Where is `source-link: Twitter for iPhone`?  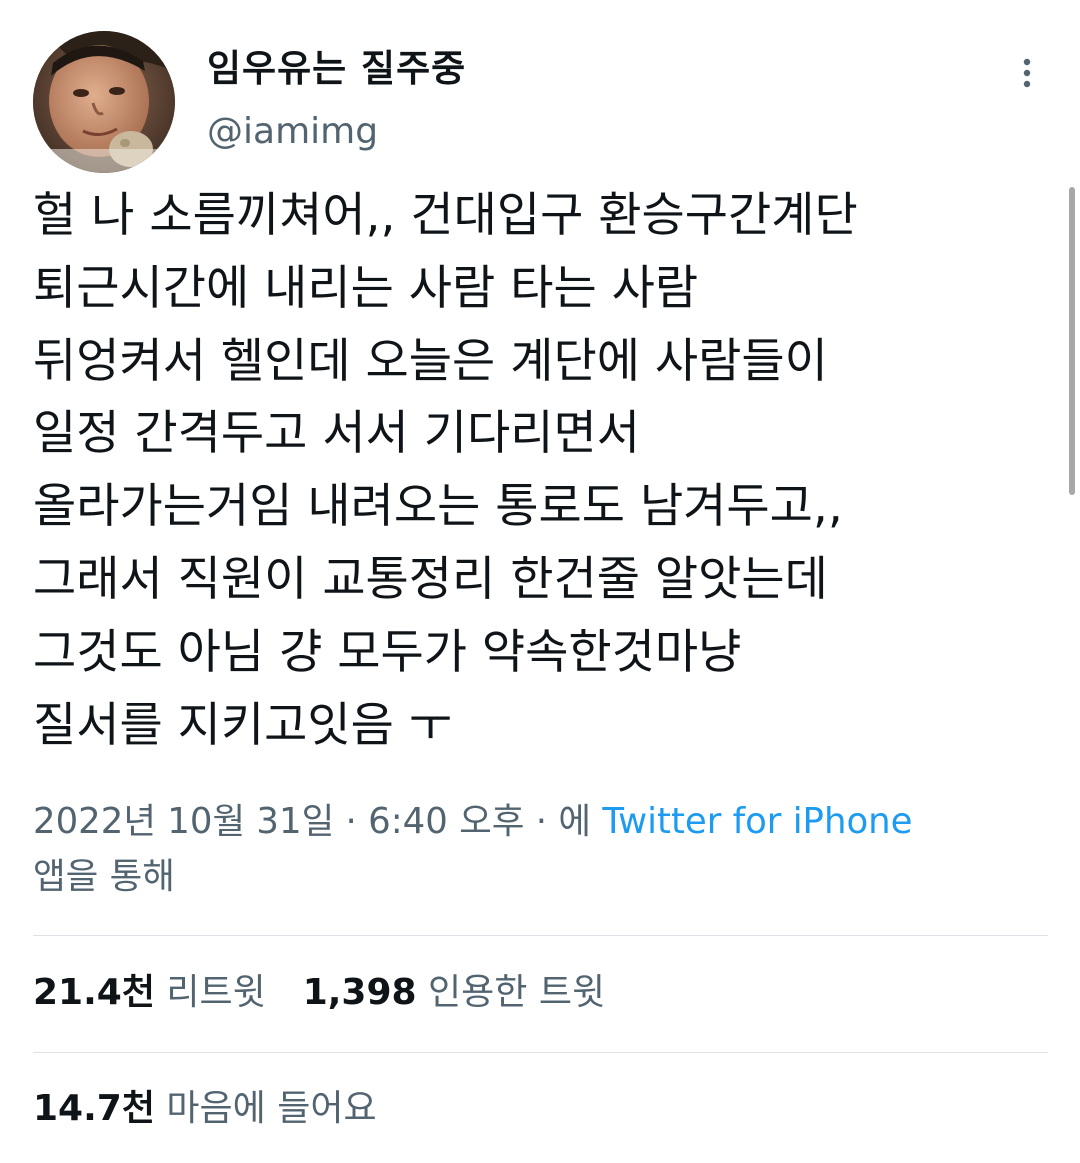
source-link: Twitter for iPhone is located at coordinates (757, 821).